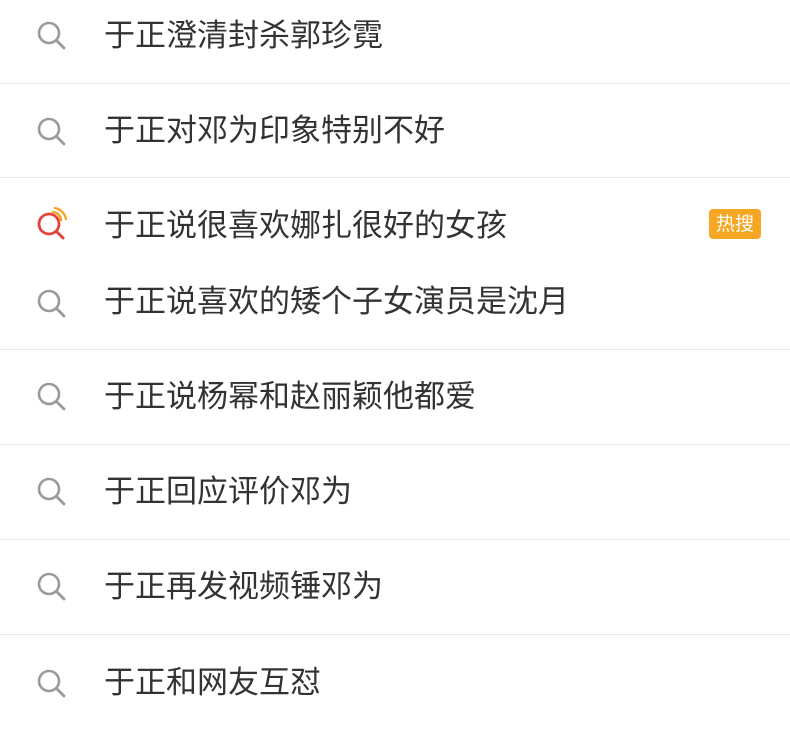 The height and width of the screenshot is (730, 790). I want to click on suggestion-item: 于正澄清封杀郭珍霓, so click(395, 42).